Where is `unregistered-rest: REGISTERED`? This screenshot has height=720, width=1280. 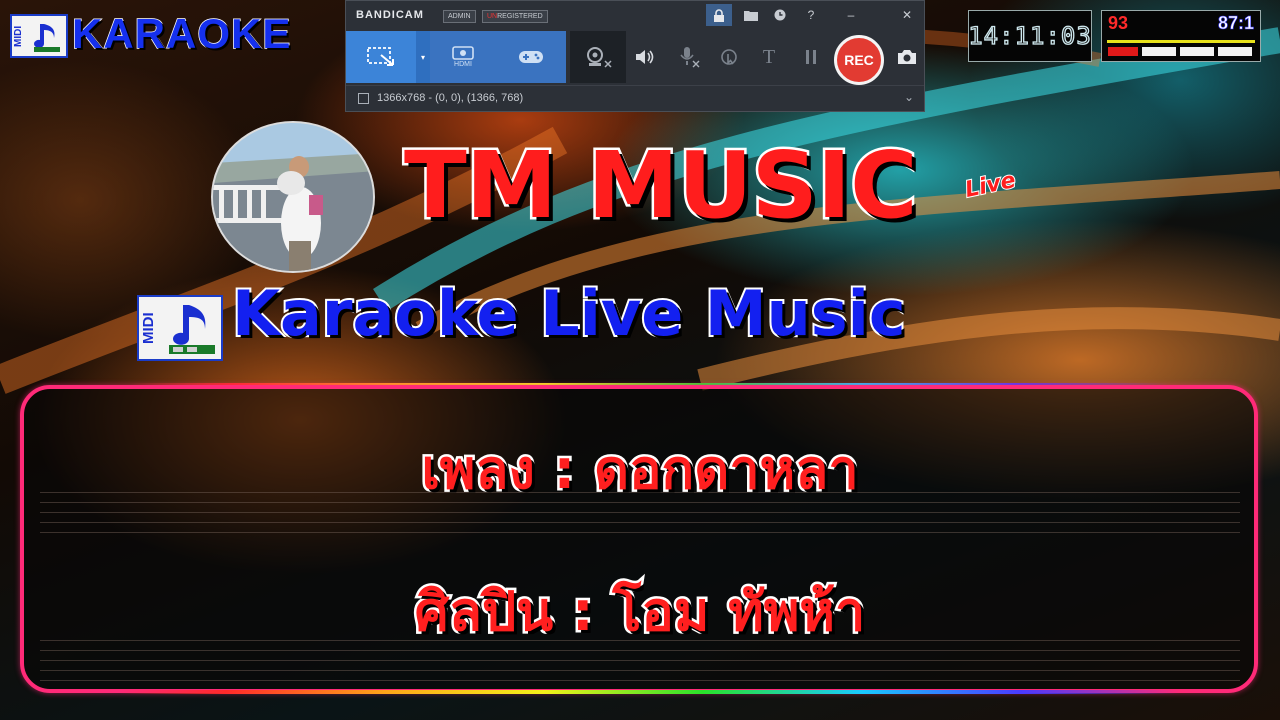
unregistered-rest: REGISTERED is located at coordinates (520, 16).